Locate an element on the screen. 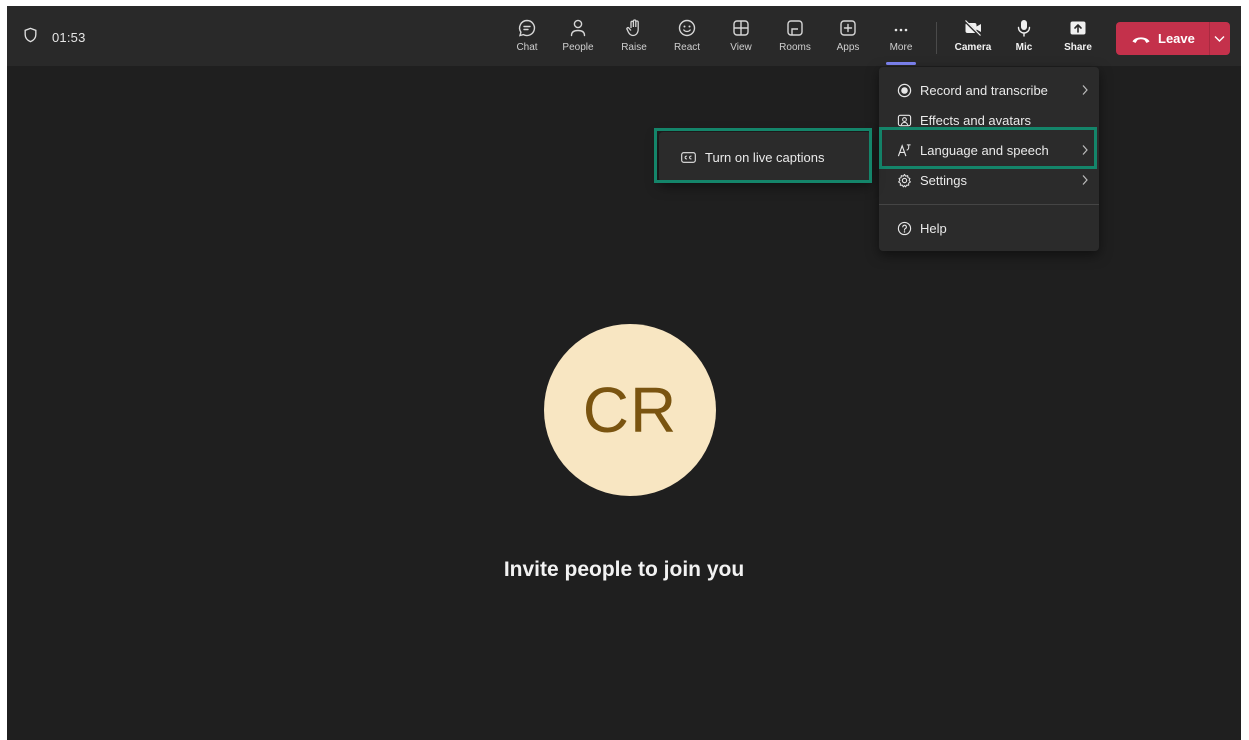  menu-item-label: Record and transcribe is located at coordinates (984, 90).